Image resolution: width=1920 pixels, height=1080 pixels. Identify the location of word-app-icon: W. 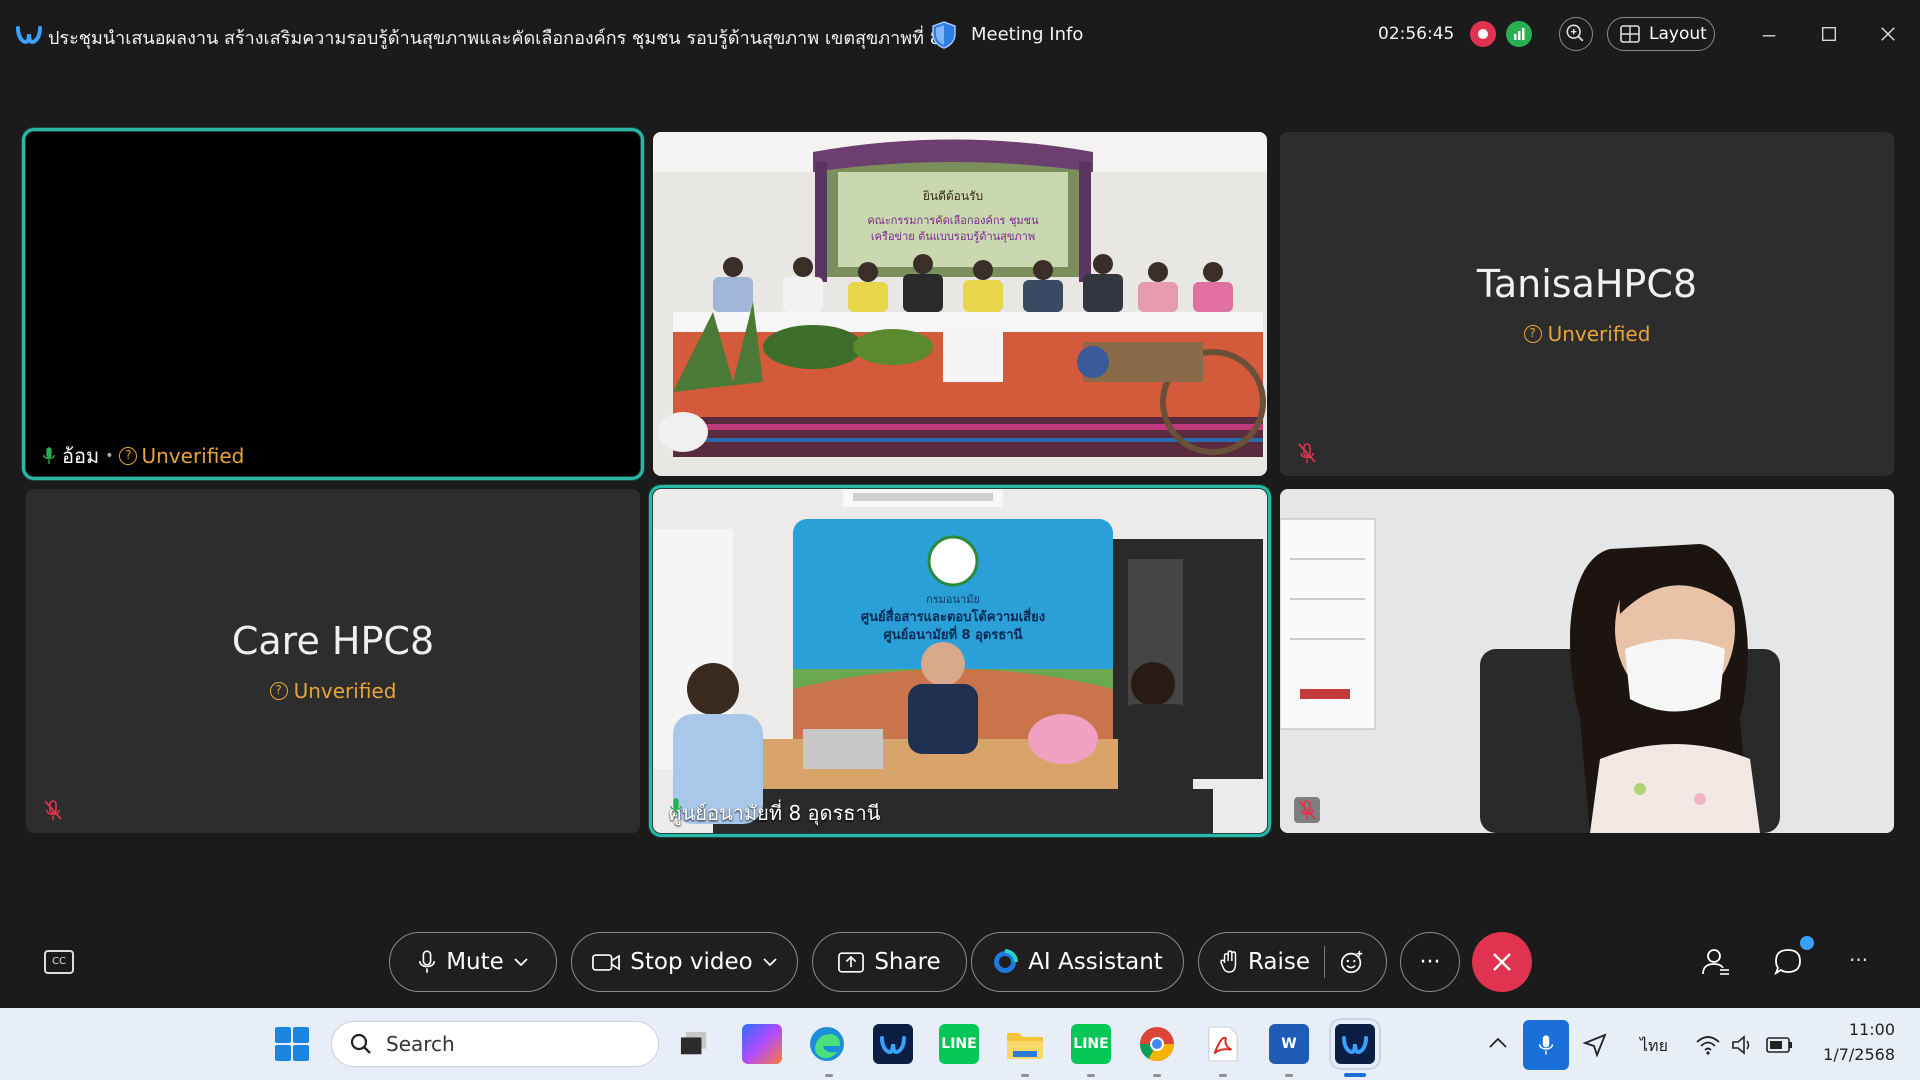
(1289, 1044).